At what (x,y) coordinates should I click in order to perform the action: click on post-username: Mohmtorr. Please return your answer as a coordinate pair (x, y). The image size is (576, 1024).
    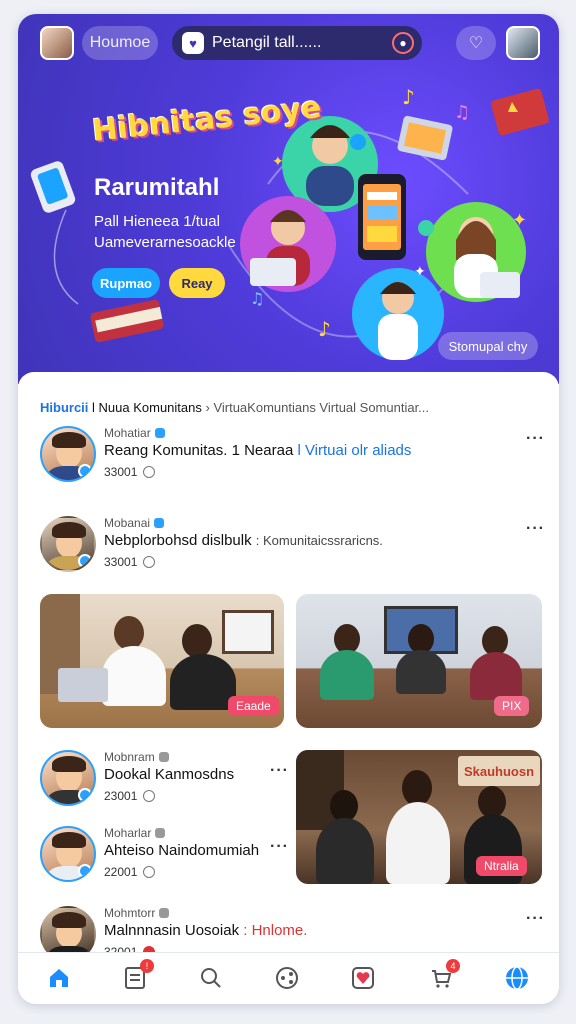
    Looking at the image, I should click on (205, 913).